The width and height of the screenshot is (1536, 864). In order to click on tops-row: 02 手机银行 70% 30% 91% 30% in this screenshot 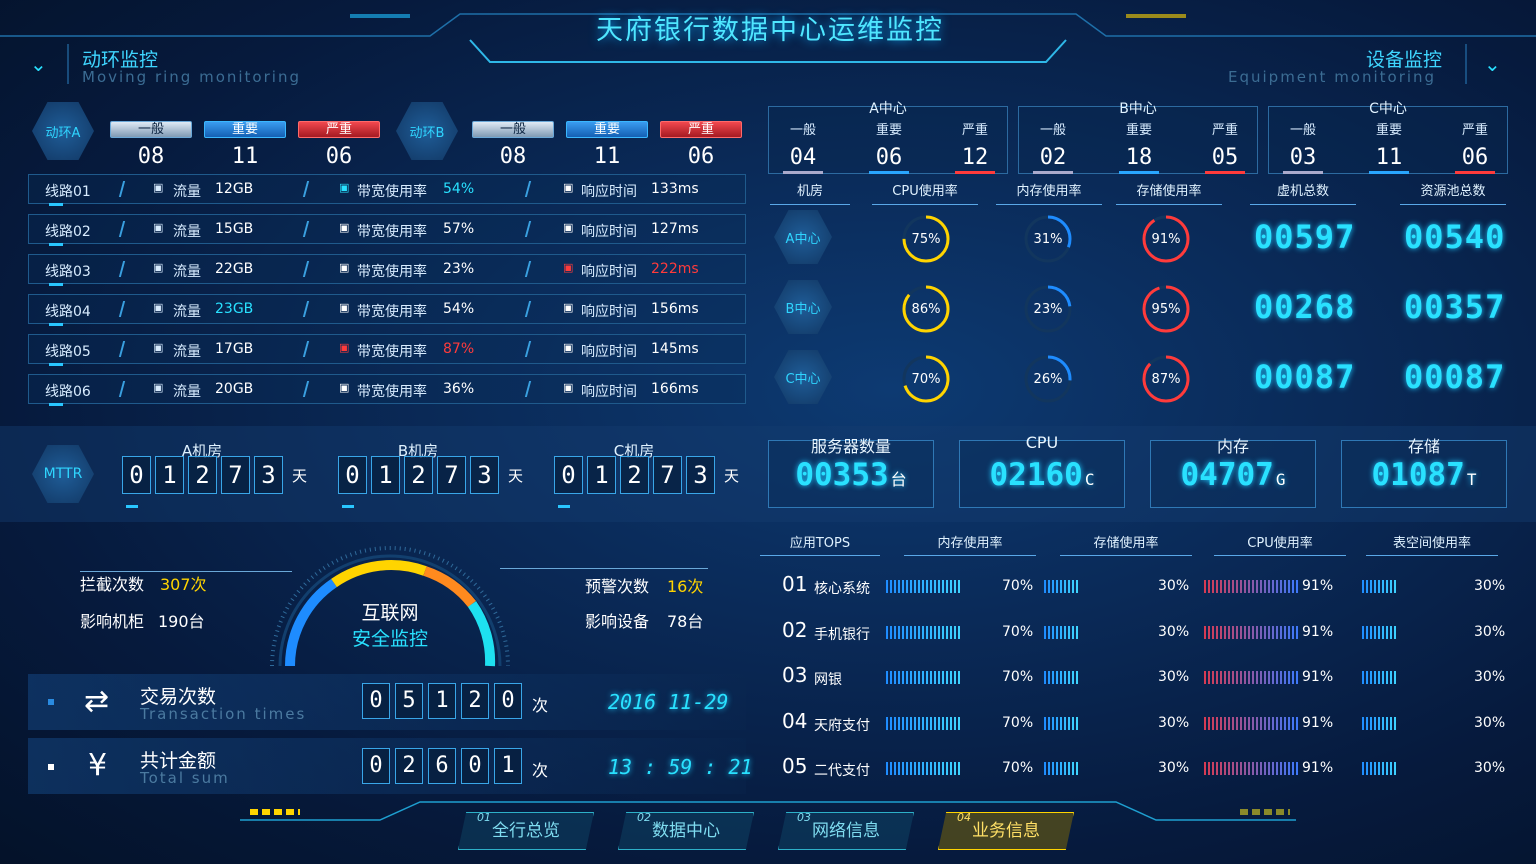, I will do `click(1150, 633)`.